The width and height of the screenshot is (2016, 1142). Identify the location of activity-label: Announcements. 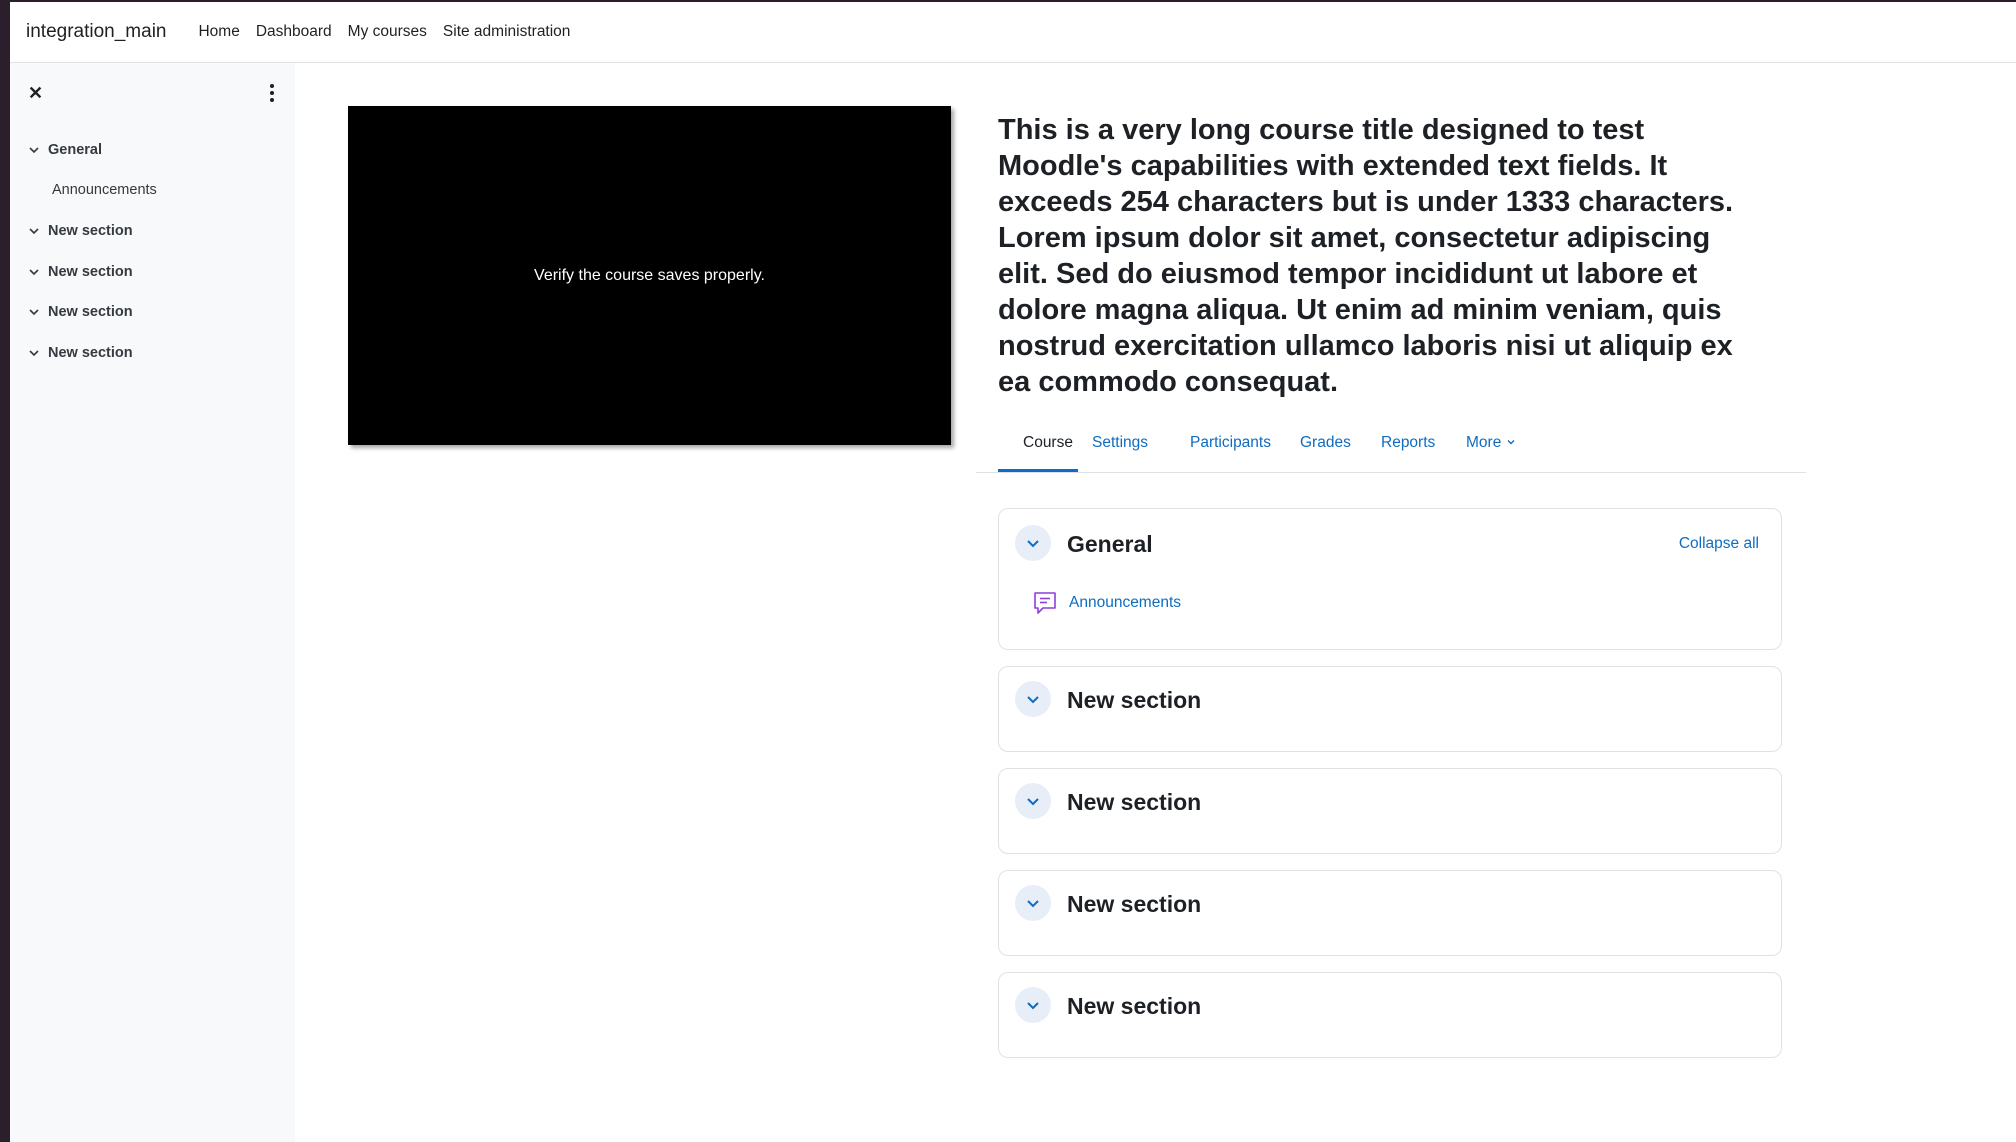
(1125, 602).